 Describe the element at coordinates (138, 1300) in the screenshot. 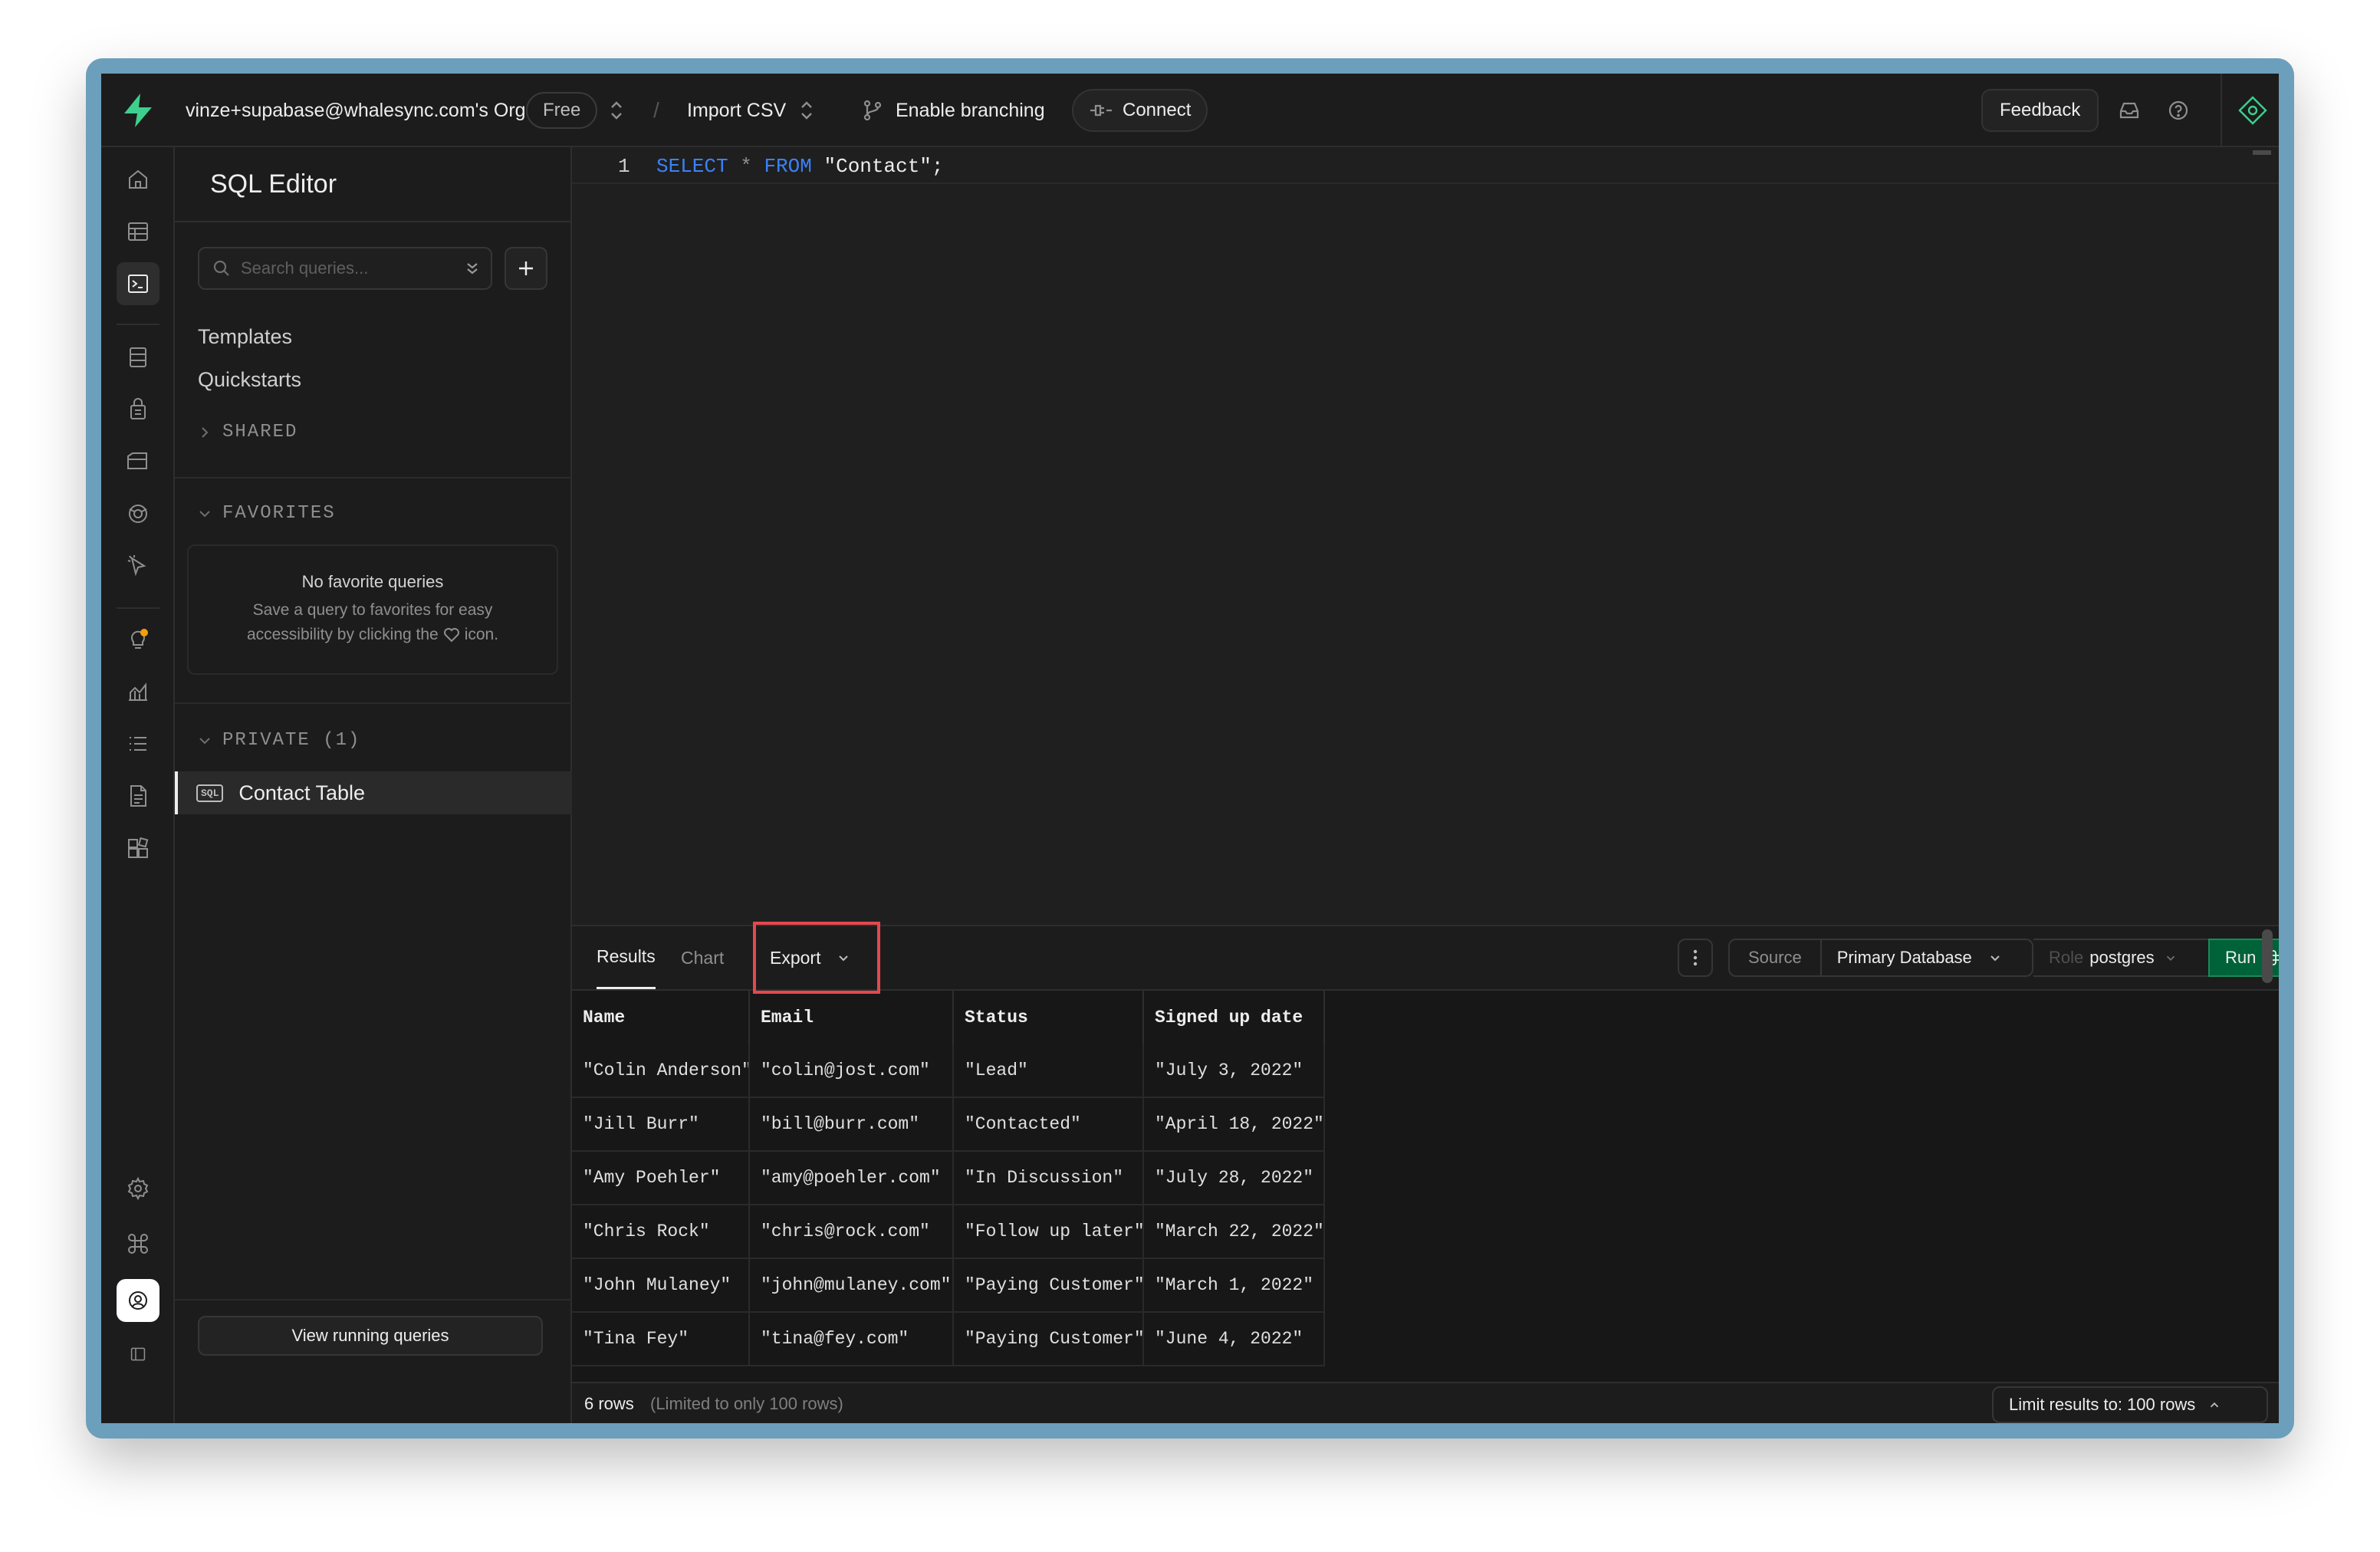

I see `user-avatar` at that location.